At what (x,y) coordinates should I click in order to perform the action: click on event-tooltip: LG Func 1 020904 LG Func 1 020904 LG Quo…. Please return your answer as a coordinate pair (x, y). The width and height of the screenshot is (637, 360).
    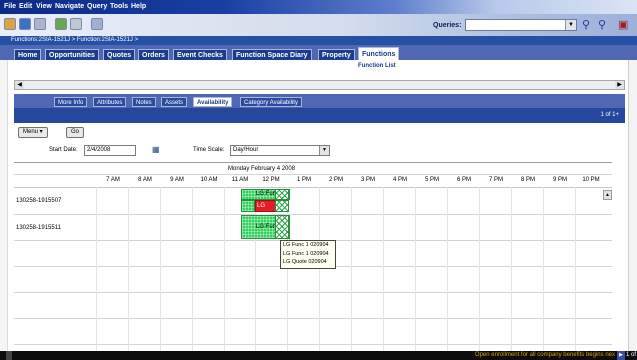
    Looking at the image, I should click on (308, 254).